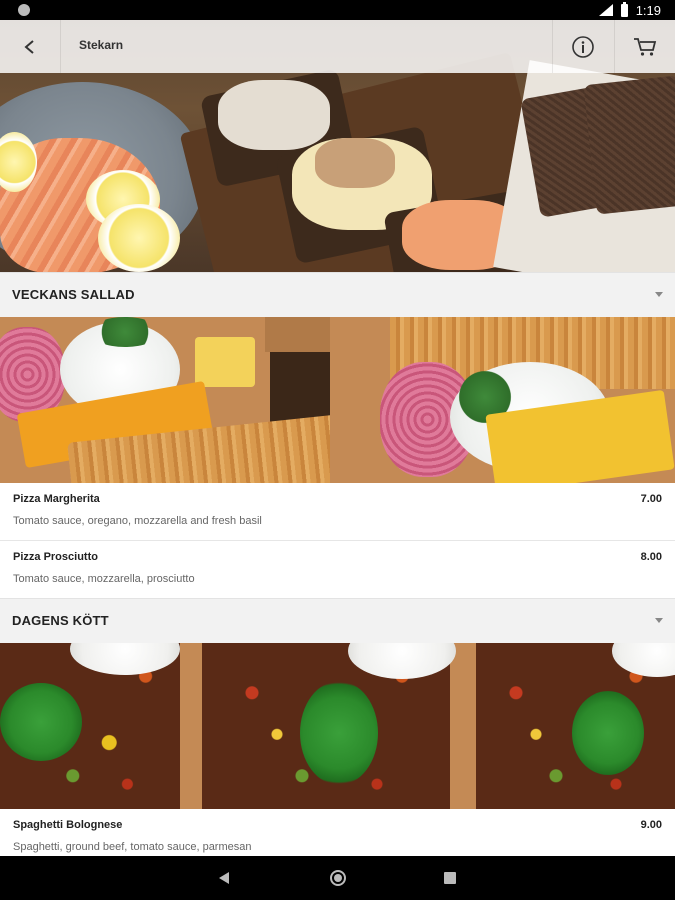  What do you see at coordinates (629, 9) in the screenshot?
I see `status-indicators: 1:19` at bounding box center [629, 9].